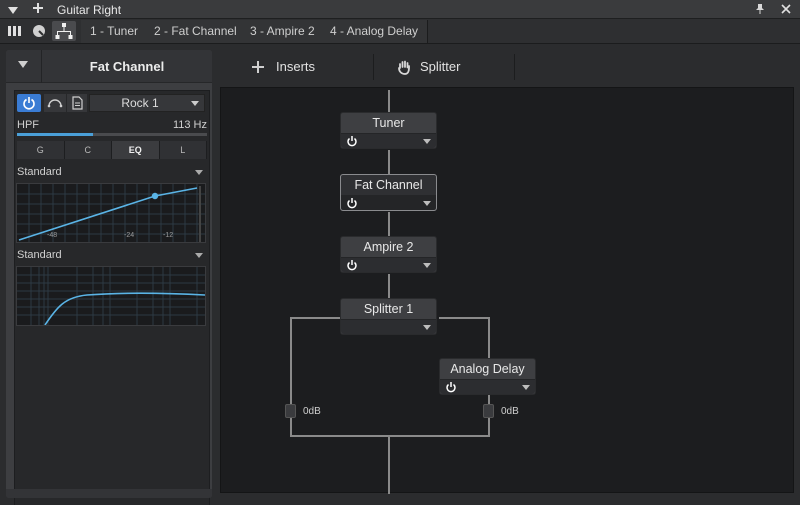 This screenshot has height=505, width=800. What do you see at coordinates (290, 411) in the screenshot?
I see `left-gain-fader` at bounding box center [290, 411].